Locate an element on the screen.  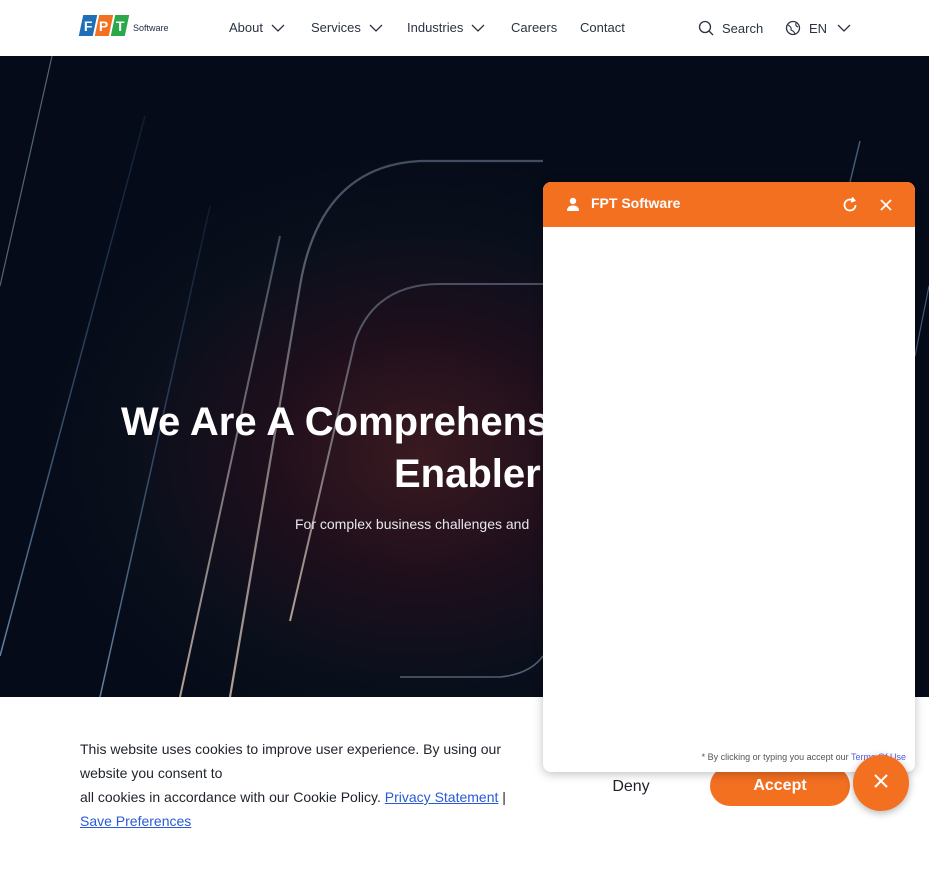
search-icon is located at coordinates (706, 28).